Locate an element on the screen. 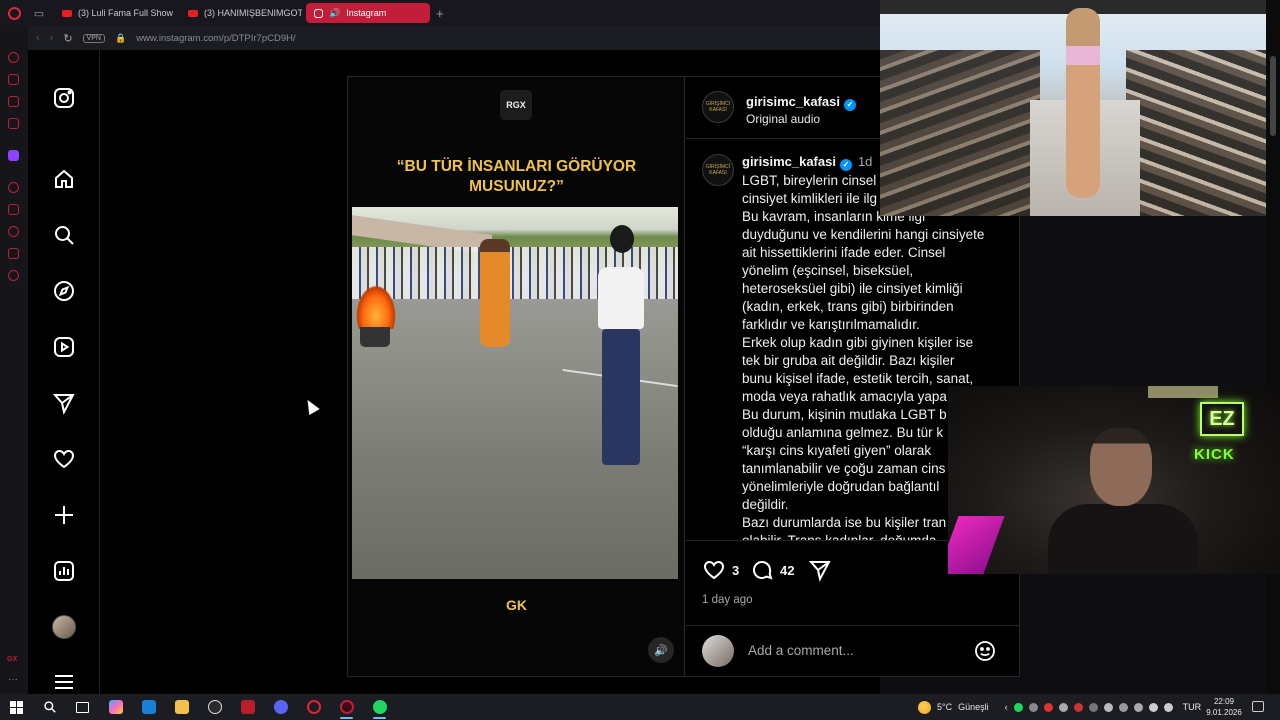  create-icon is located at coordinates (64, 515).